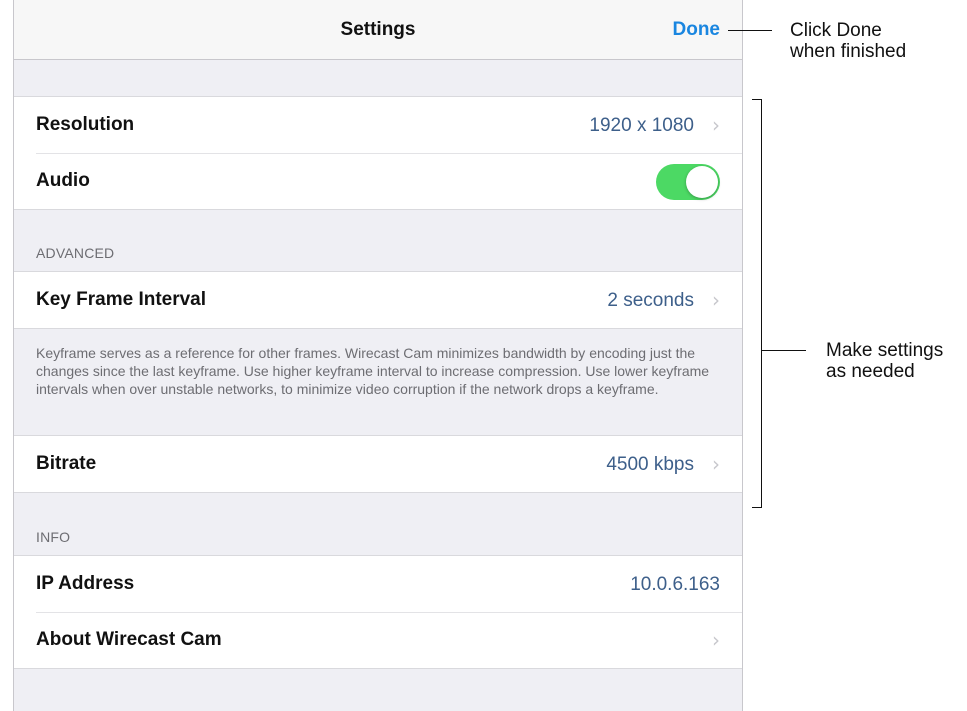 This screenshot has height=711, width=967. I want to click on resolution-value: 1920 x 1080, so click(641, 125).